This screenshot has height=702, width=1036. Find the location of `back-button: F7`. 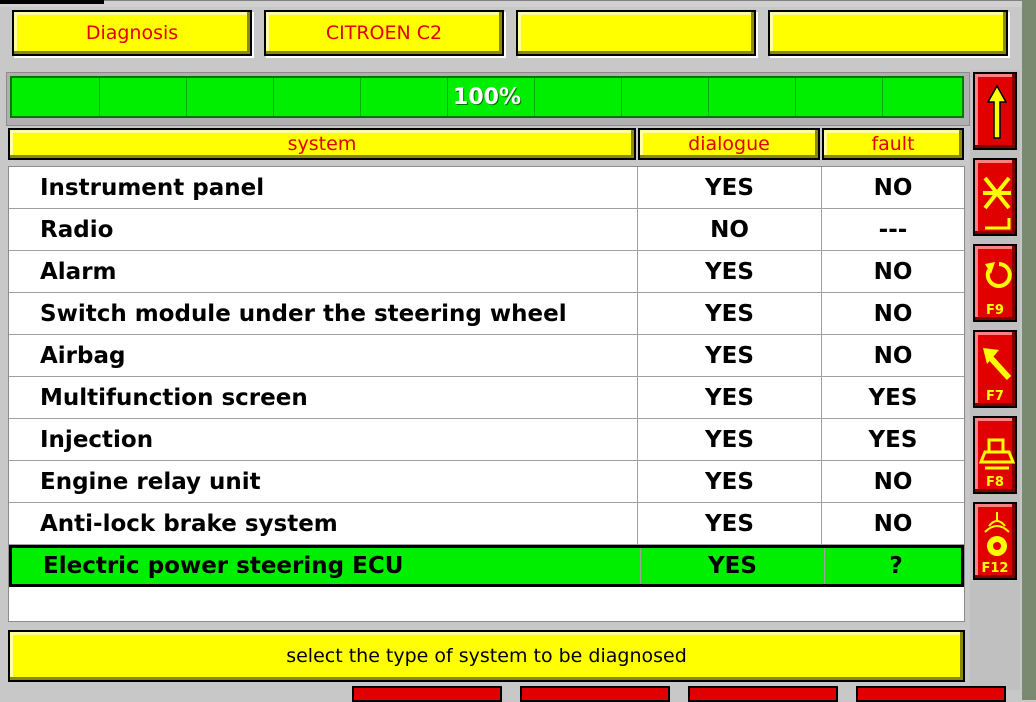

back-button: F7 is located at coordinates (995, 369).